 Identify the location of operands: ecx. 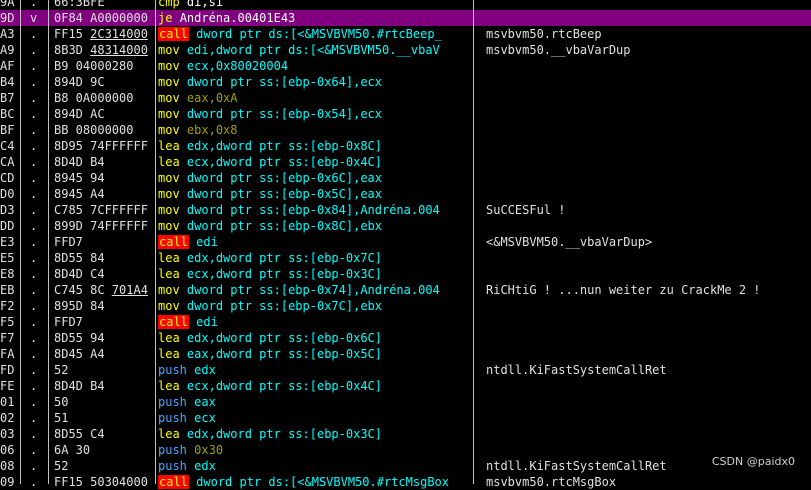
(205, 418).